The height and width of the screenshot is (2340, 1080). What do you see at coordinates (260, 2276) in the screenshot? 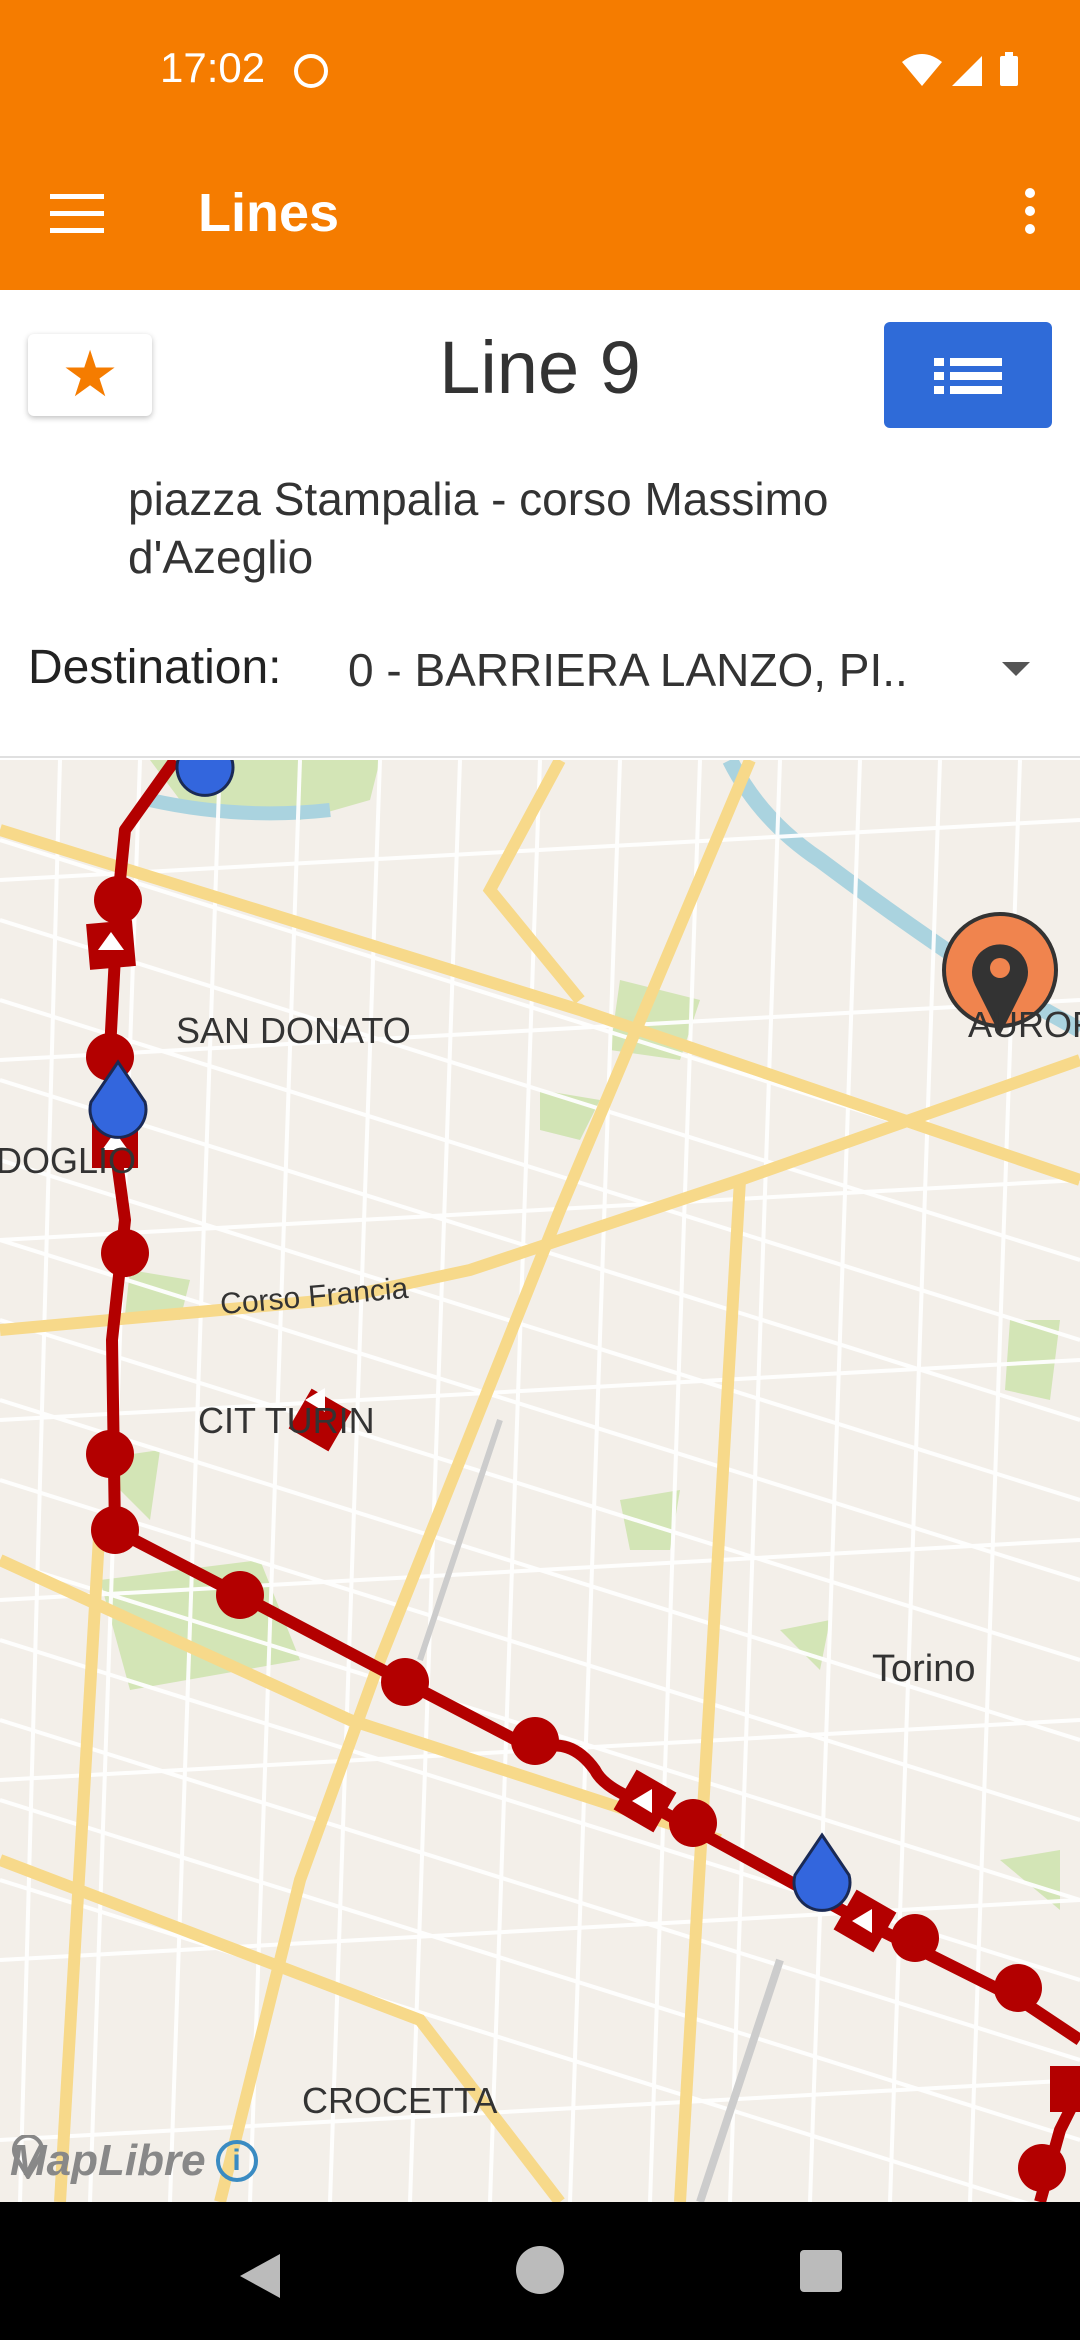
I see `back-icon` at bounding box center [260, 2276].